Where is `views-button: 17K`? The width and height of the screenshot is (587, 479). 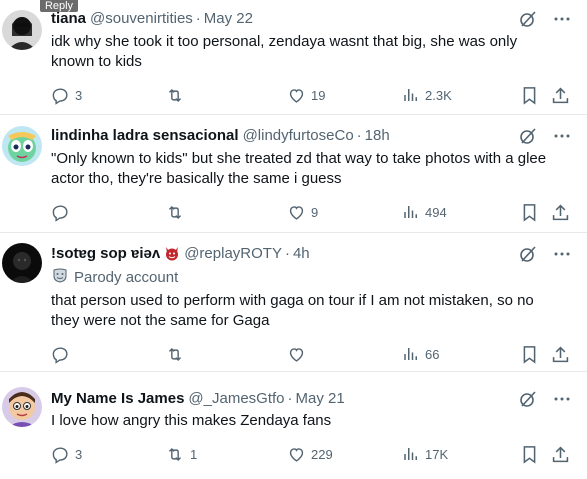
views-button: 17K is located at coordinates (425, 454).